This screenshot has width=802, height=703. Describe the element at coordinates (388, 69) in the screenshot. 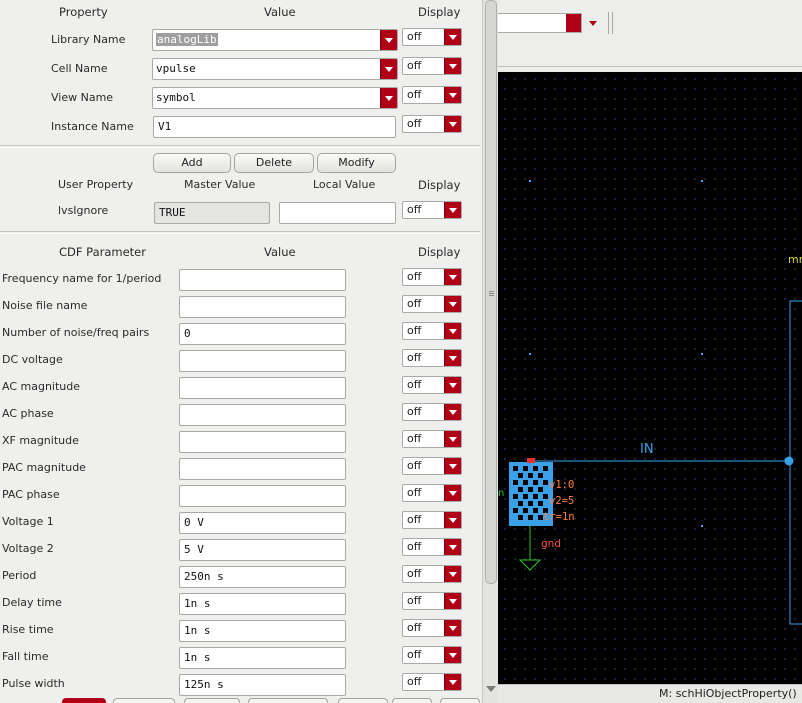

I see `cell-name-dropdown-arrow-icon` at that location.